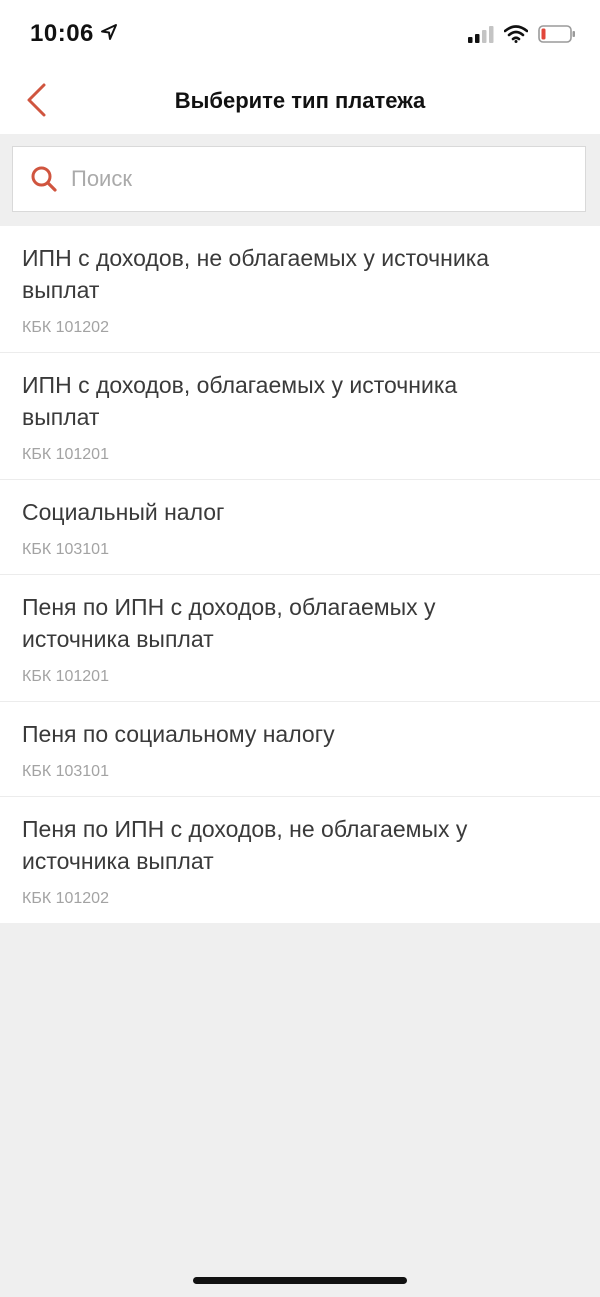  I want to click on wifi-icon, so click(516, 36).